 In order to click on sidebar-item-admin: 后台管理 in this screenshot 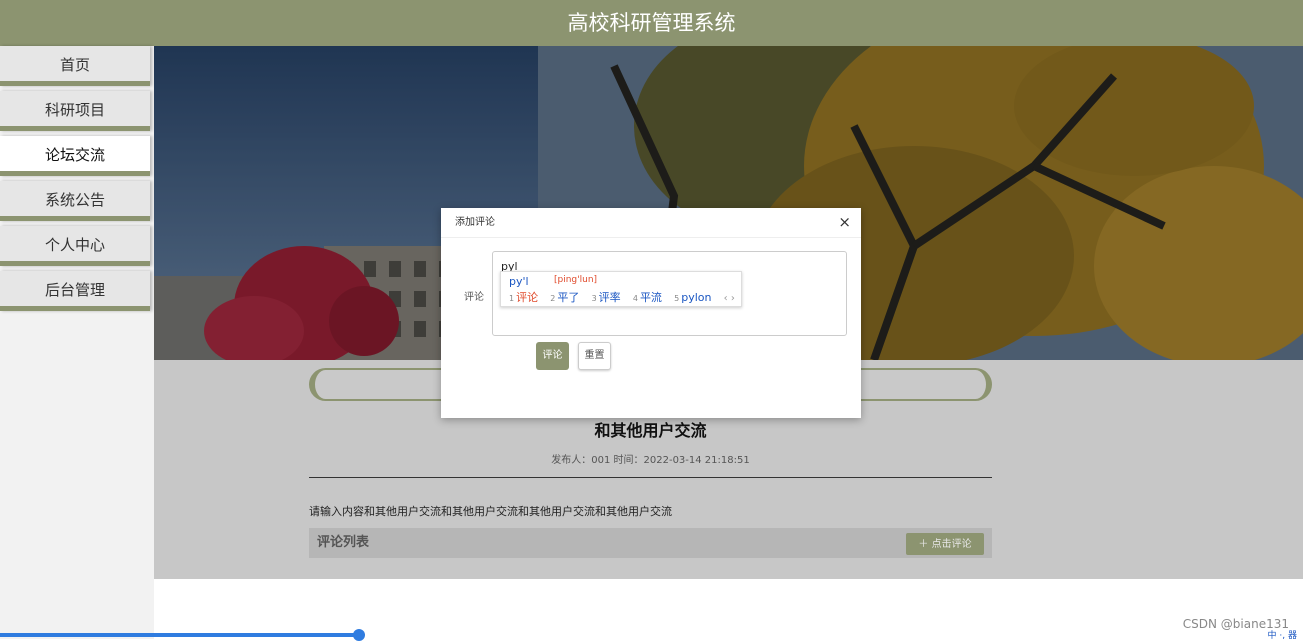, I will do `click(75, 291)`.